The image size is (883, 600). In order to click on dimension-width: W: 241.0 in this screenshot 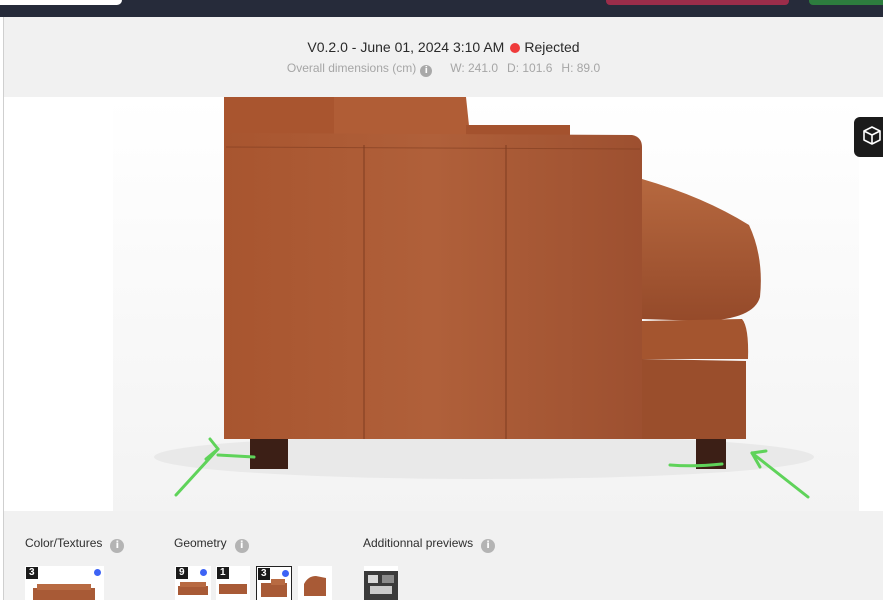, I will do `click(474, 68)`.